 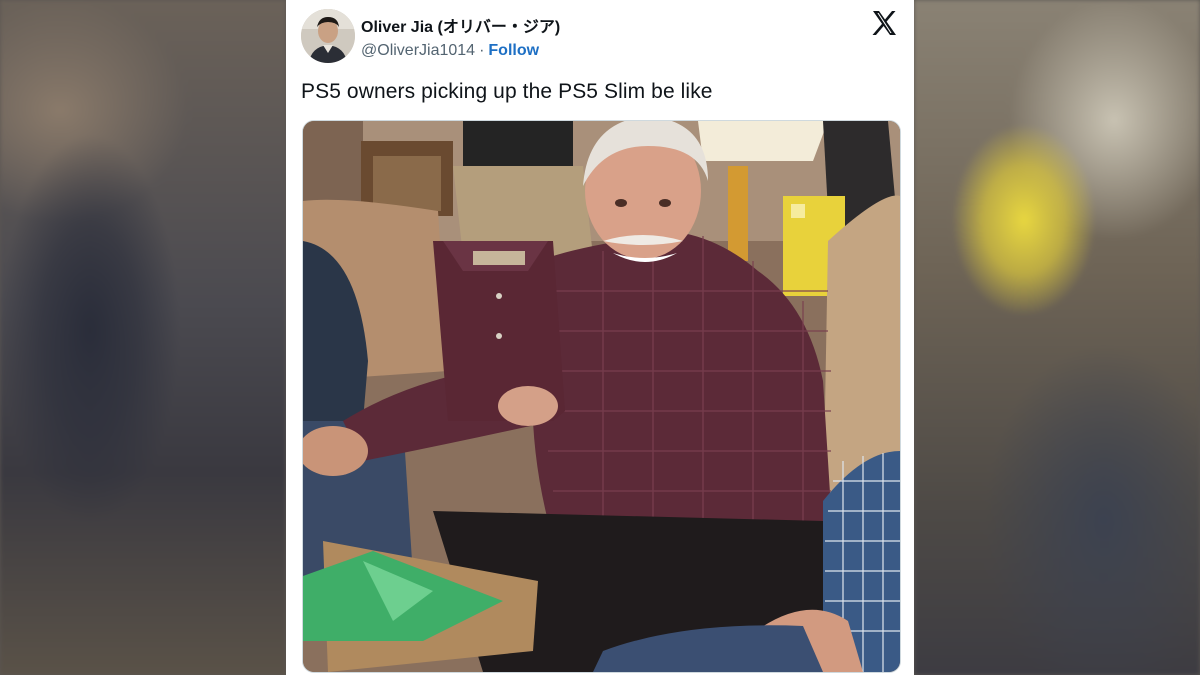 I want to click on x-logo-icon, so click(x=884, y=23).